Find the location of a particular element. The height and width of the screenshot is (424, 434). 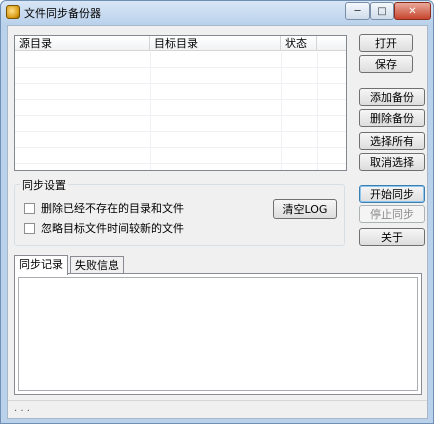

sync-settings-title: 同步设置 is located at coordinates (44, 185).